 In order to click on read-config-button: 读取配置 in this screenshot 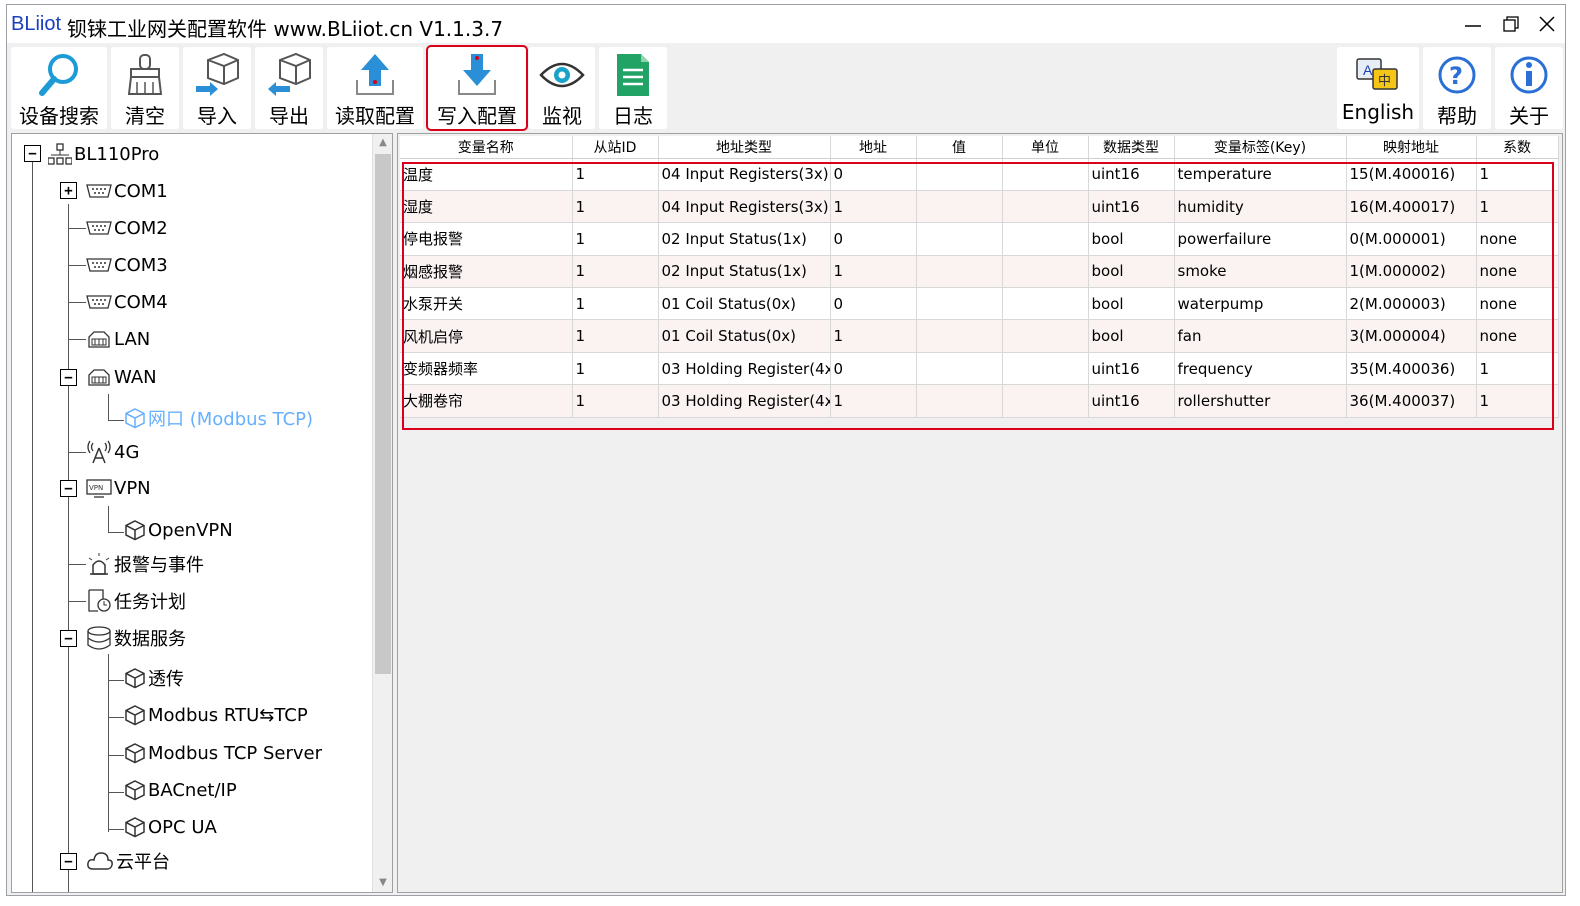, I will do `click(375, 88)`.